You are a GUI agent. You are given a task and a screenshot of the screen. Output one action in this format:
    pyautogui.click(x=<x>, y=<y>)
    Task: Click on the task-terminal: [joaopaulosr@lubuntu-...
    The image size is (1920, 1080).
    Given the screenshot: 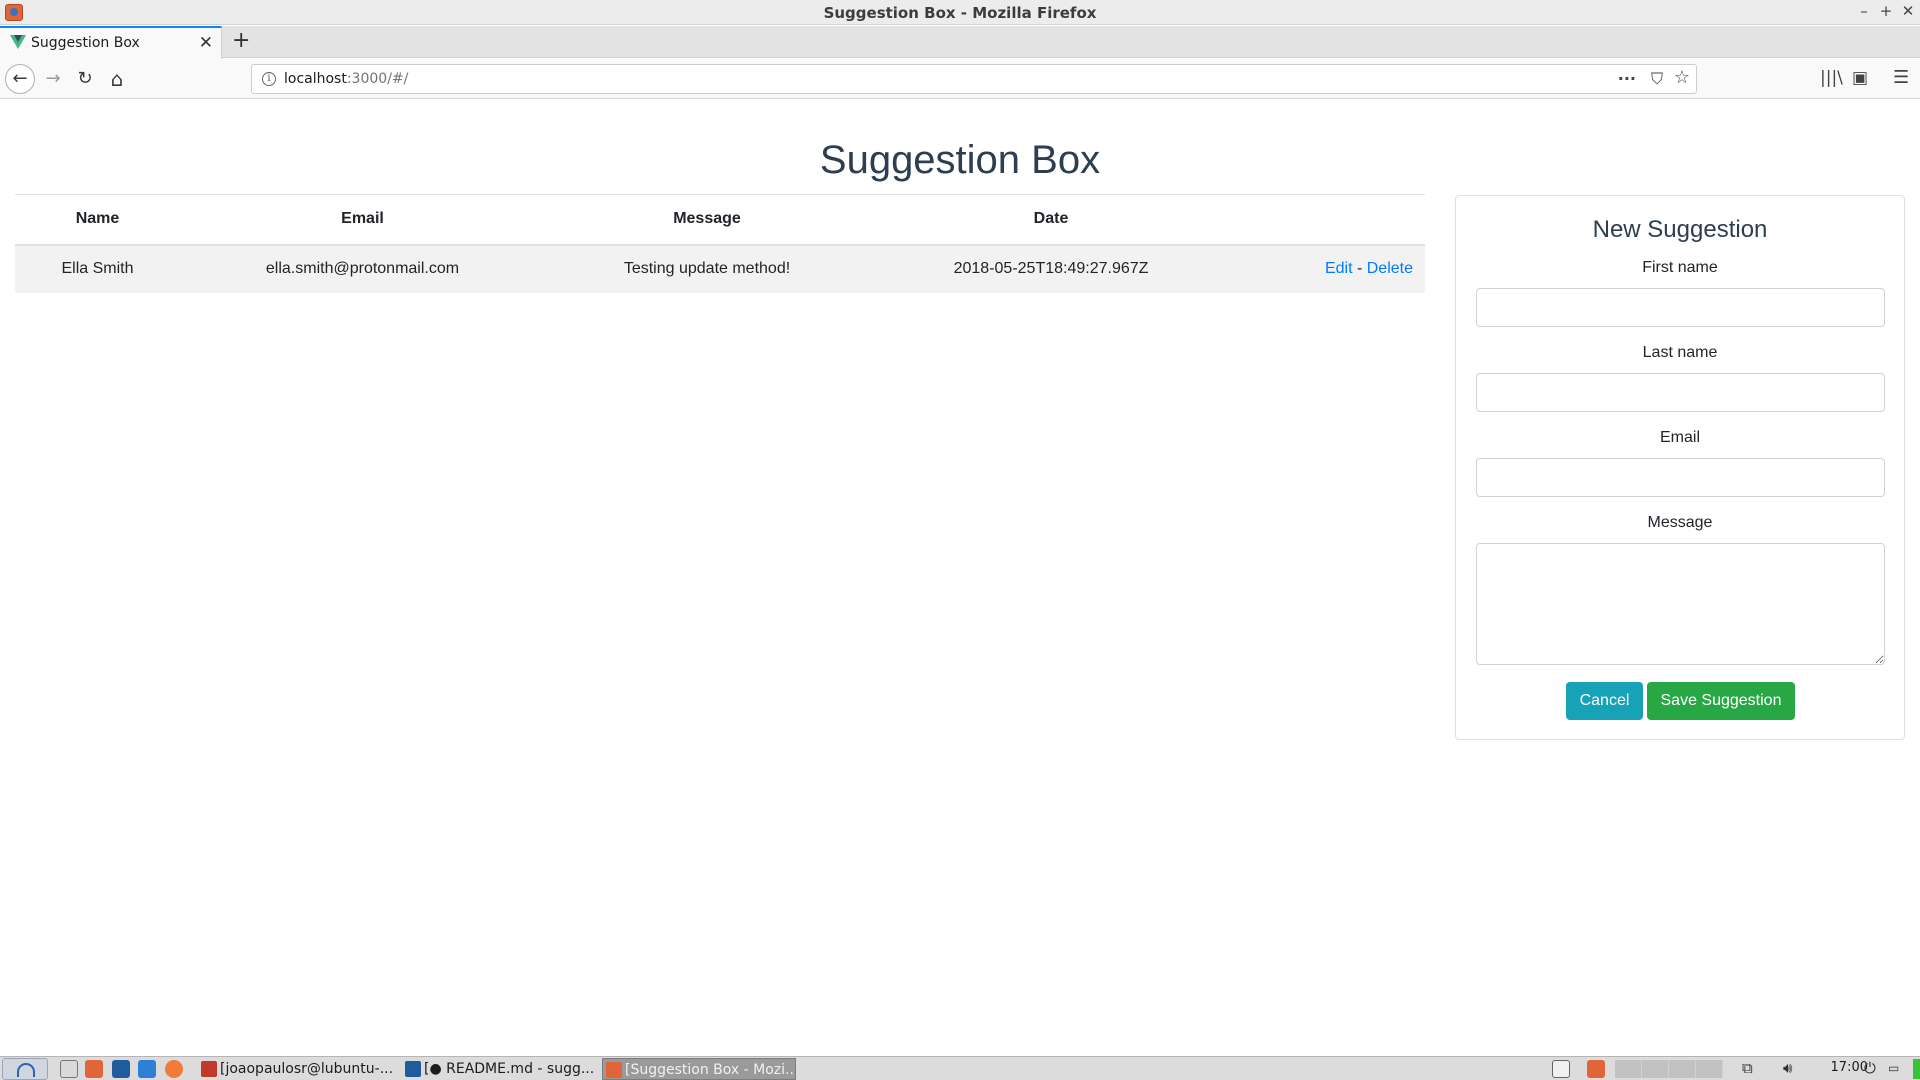 What is the action you would take?
    pyautogui.click(x=298, y=1069)
    